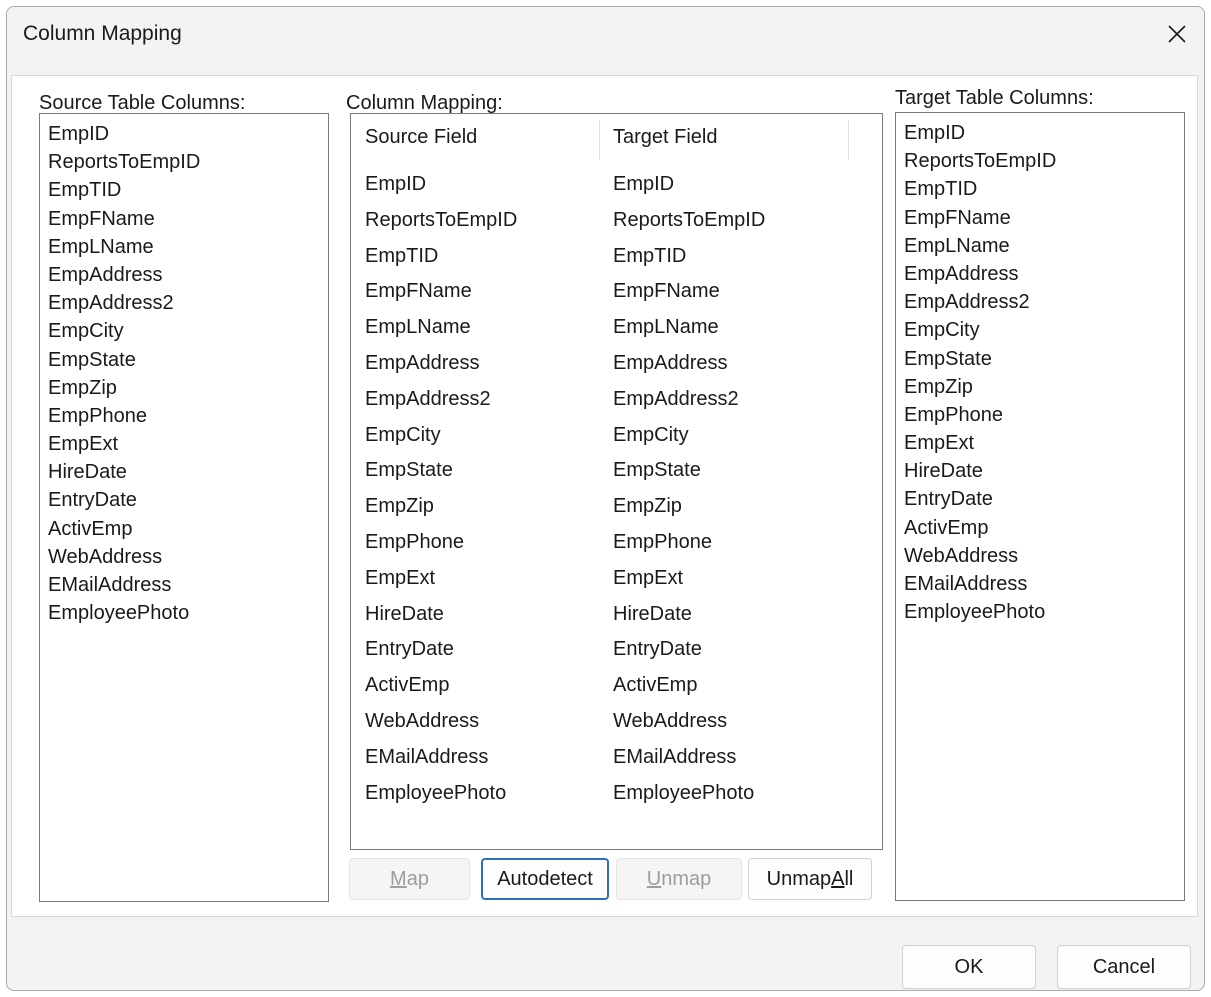 Image resolution: width=1211 pixels, height=997 pixels. Describe the element at coordinates (616, 328) in the screenshot. I see `mapping-row: EmpLName EmpLName` at that location.